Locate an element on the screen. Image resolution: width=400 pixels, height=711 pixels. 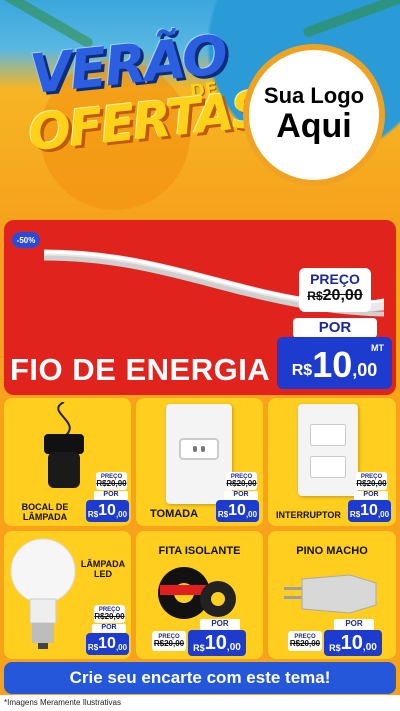
product-tile-pino: PINO MACHO PREÇO R$20,00 POR R$ 10,00 is located at coordinates (332, 595).